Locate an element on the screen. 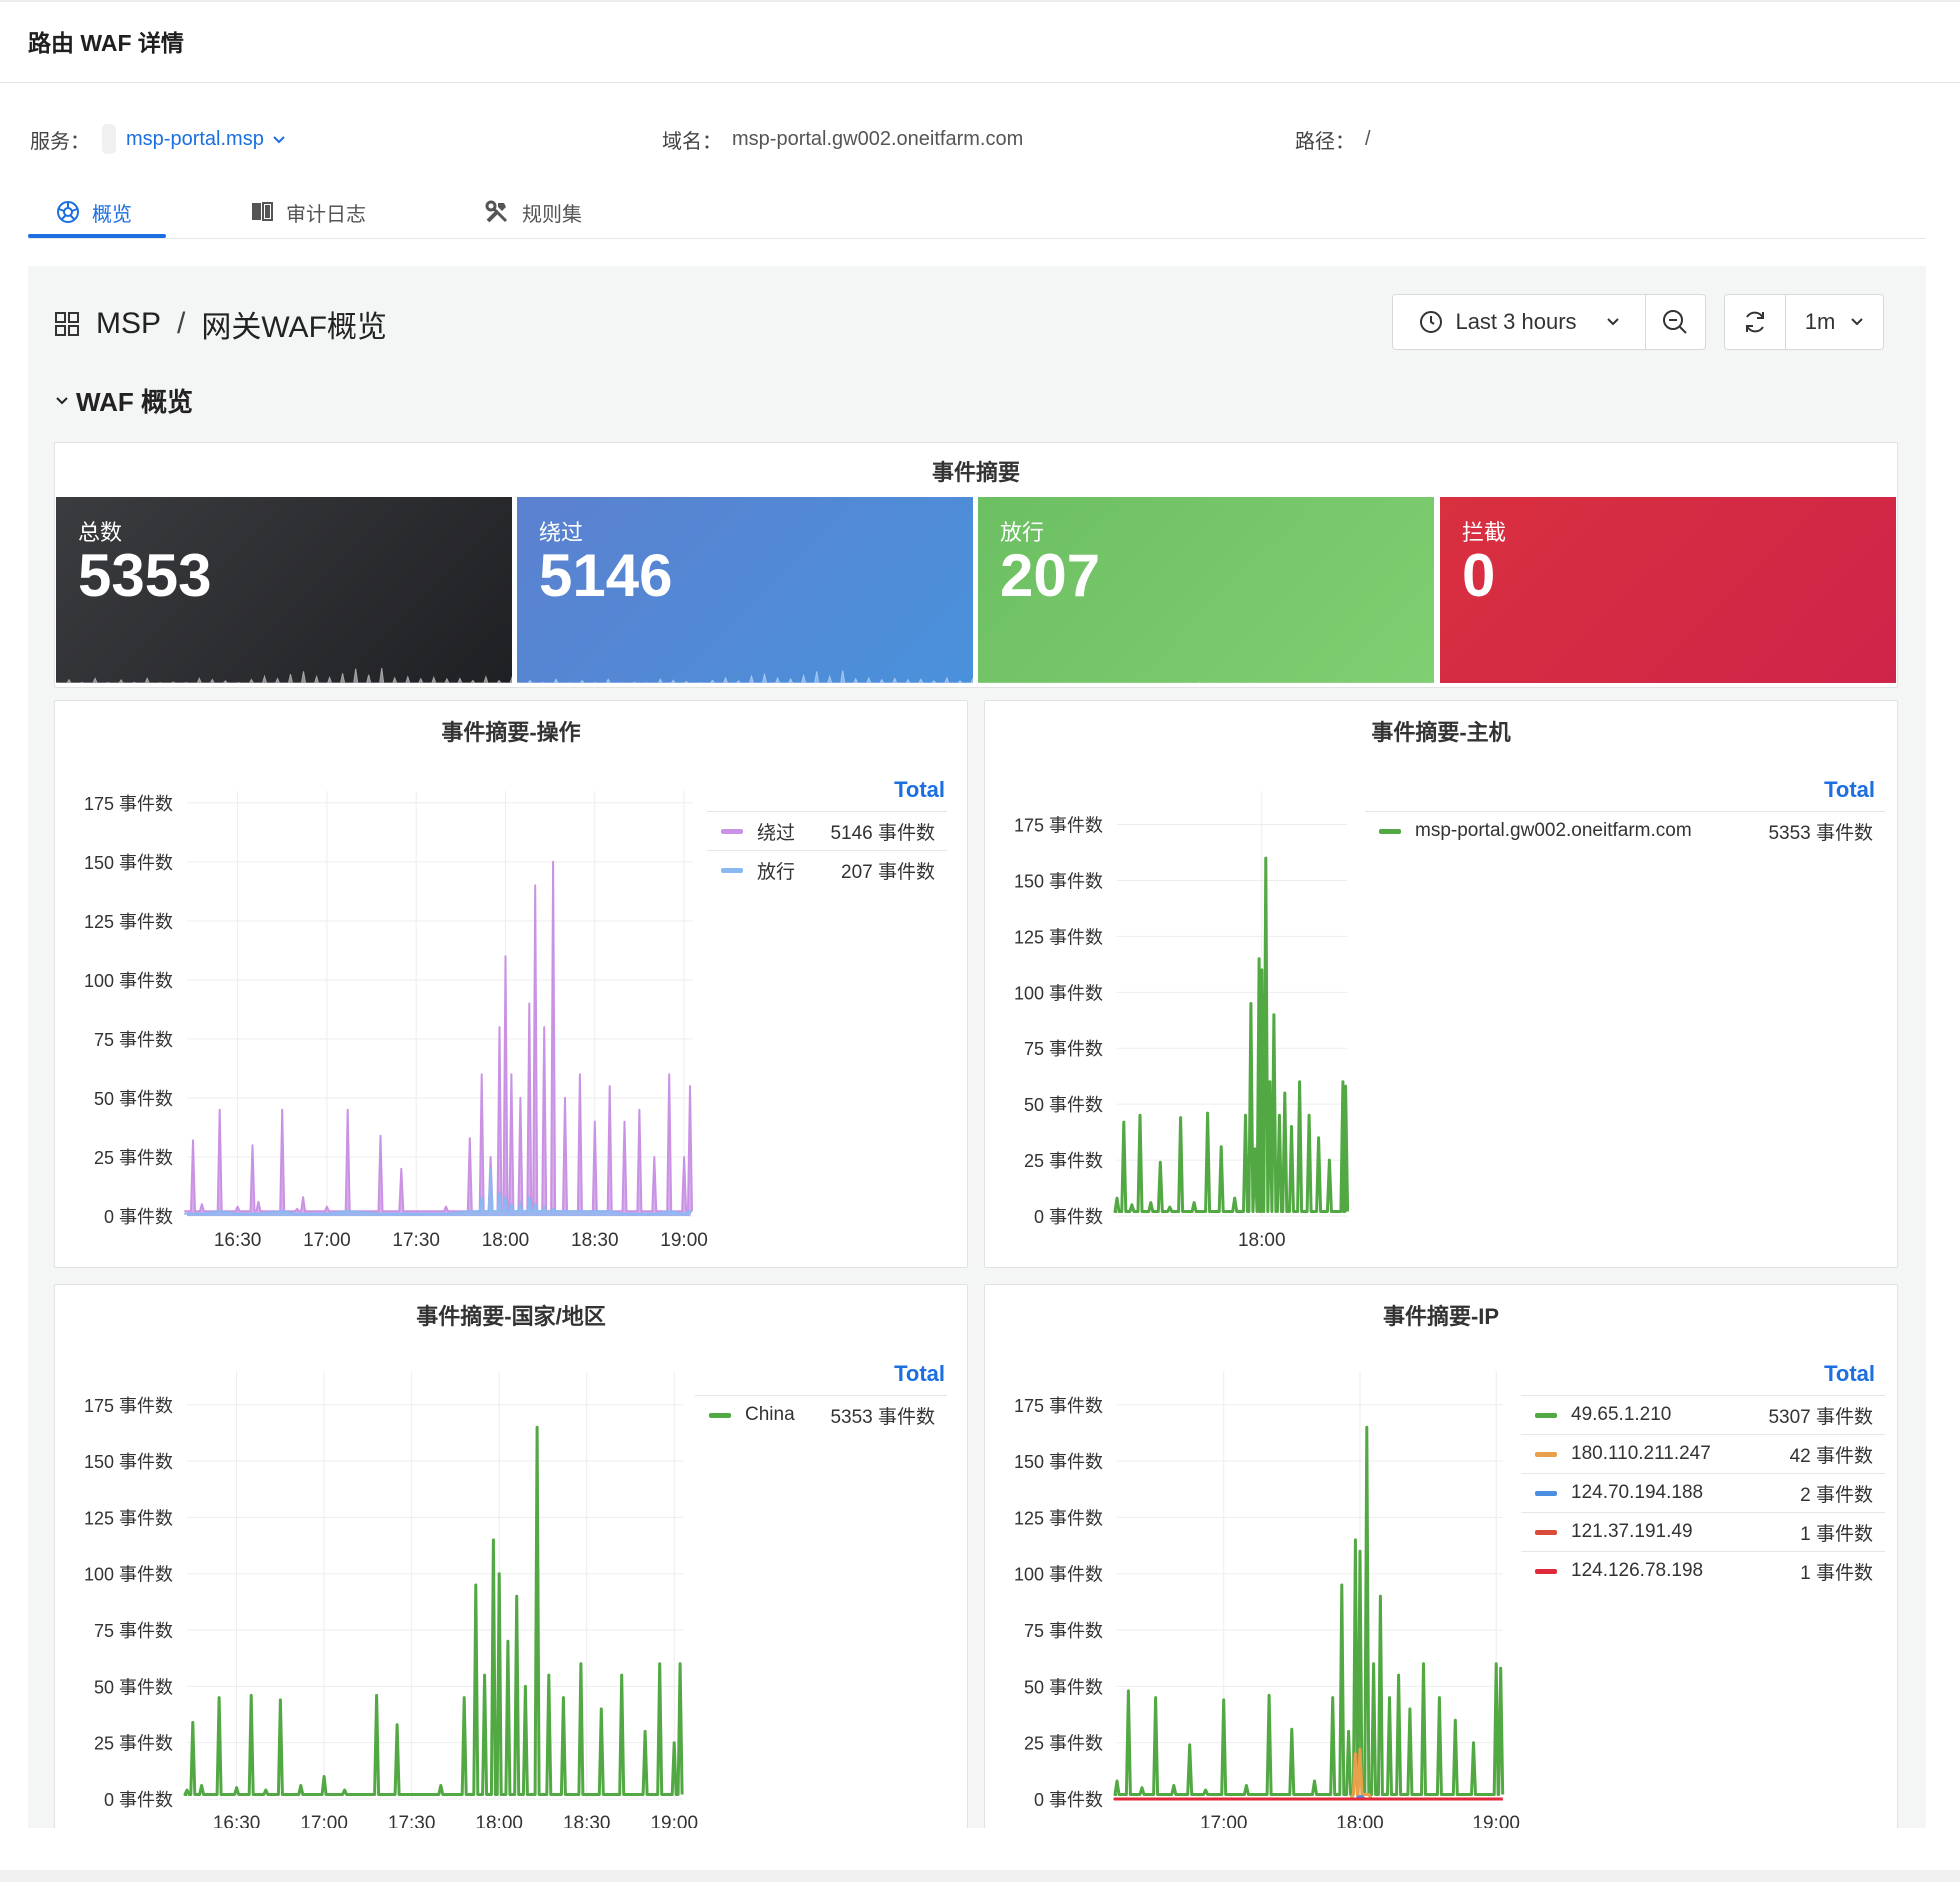 The width and height of the screenshot is (1960, 1882). domain-value: msp-portal.gw002.oneitfarm.com is located at coordinates (878, 138).